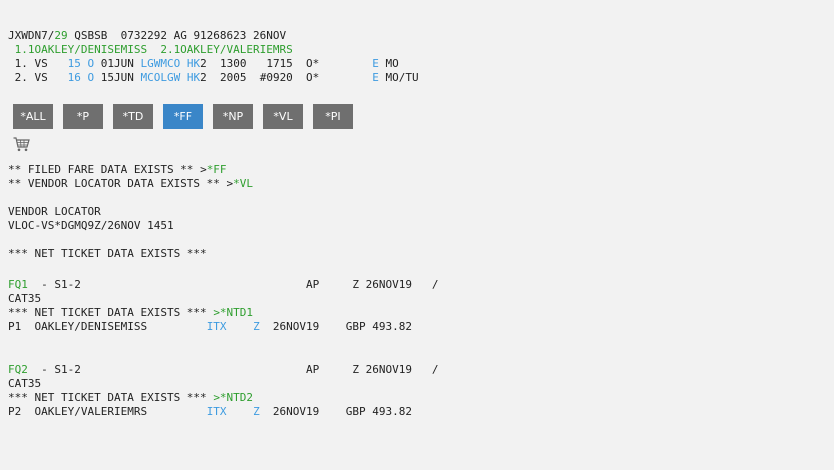 The width and height of the screenshot is (834, 470). Describe the element at coordinates (83, 116) in the screenshot. I see `p-button: *P` at that location.